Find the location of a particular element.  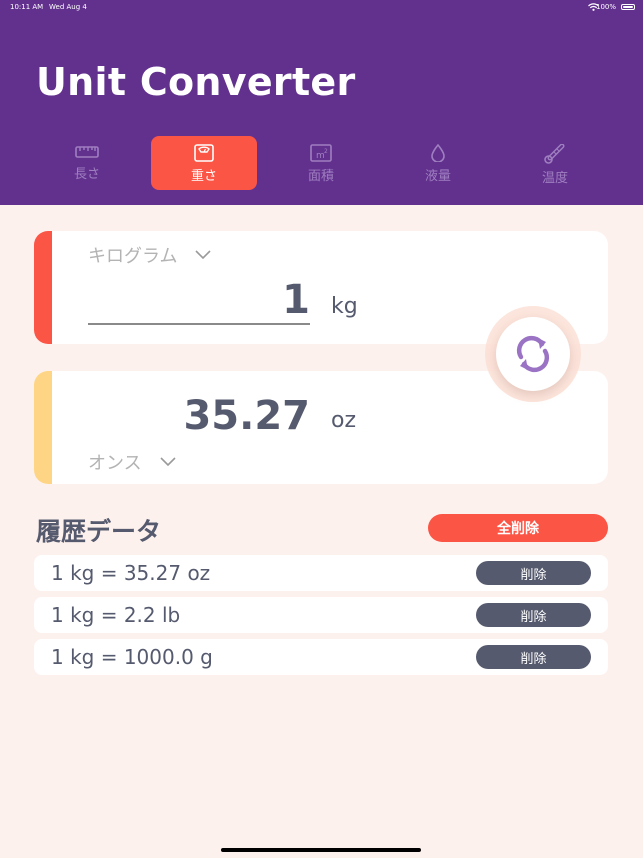

status-date: Wed Aug 4 is located at coordinates (68, 7).